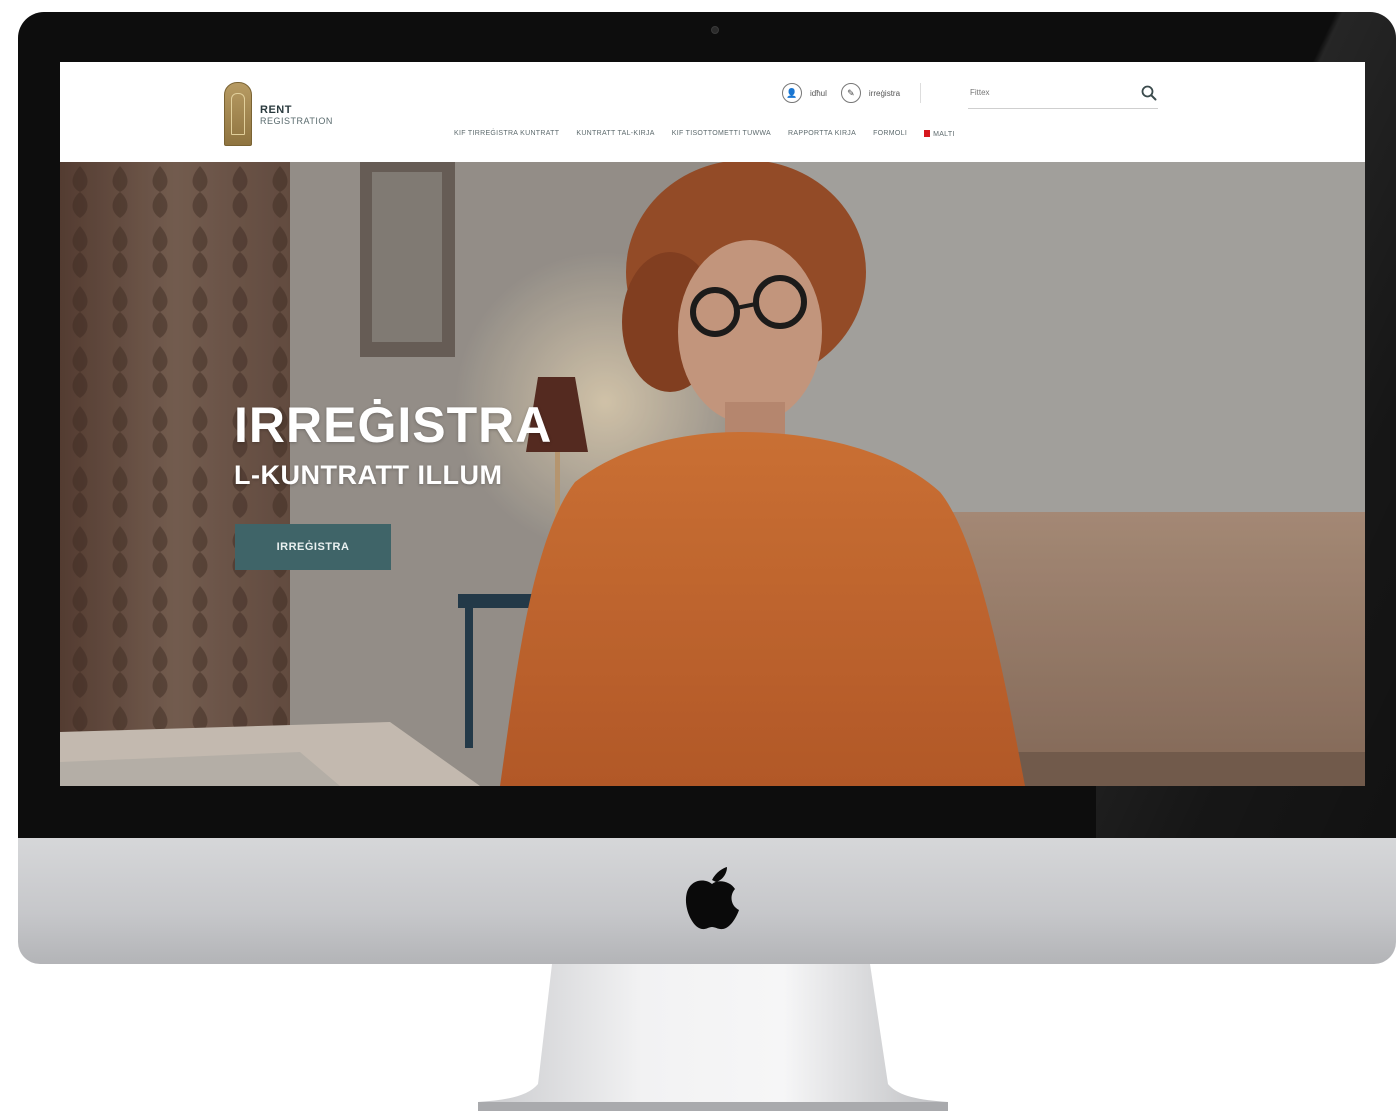  What do you see at coordinates (296, 121) in the screenshot?
I see `logo-text-registration: REGISTRATION` at bounding box center [296, 121].